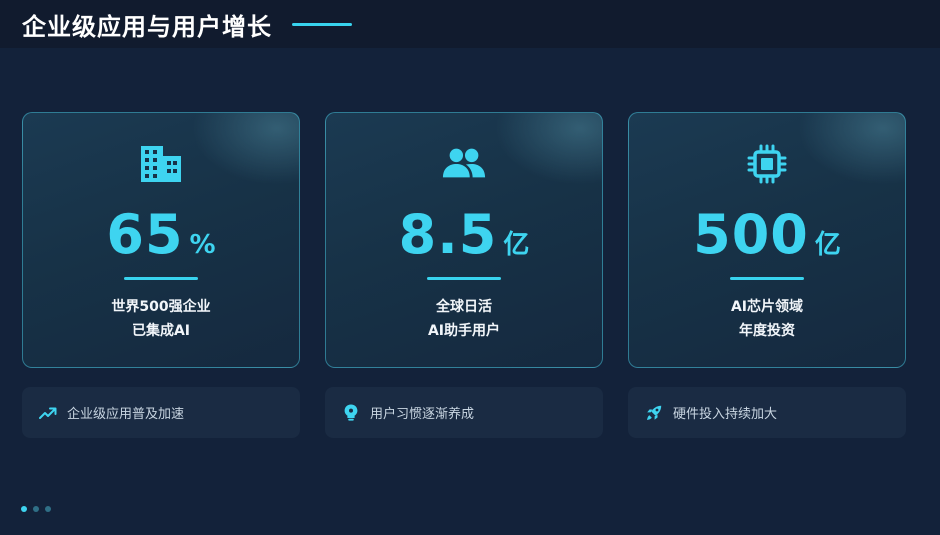  What do you see at coordinates (202, 245) in the screenshot?
I see `stat-unit: %` at bounding box center [202, 245].